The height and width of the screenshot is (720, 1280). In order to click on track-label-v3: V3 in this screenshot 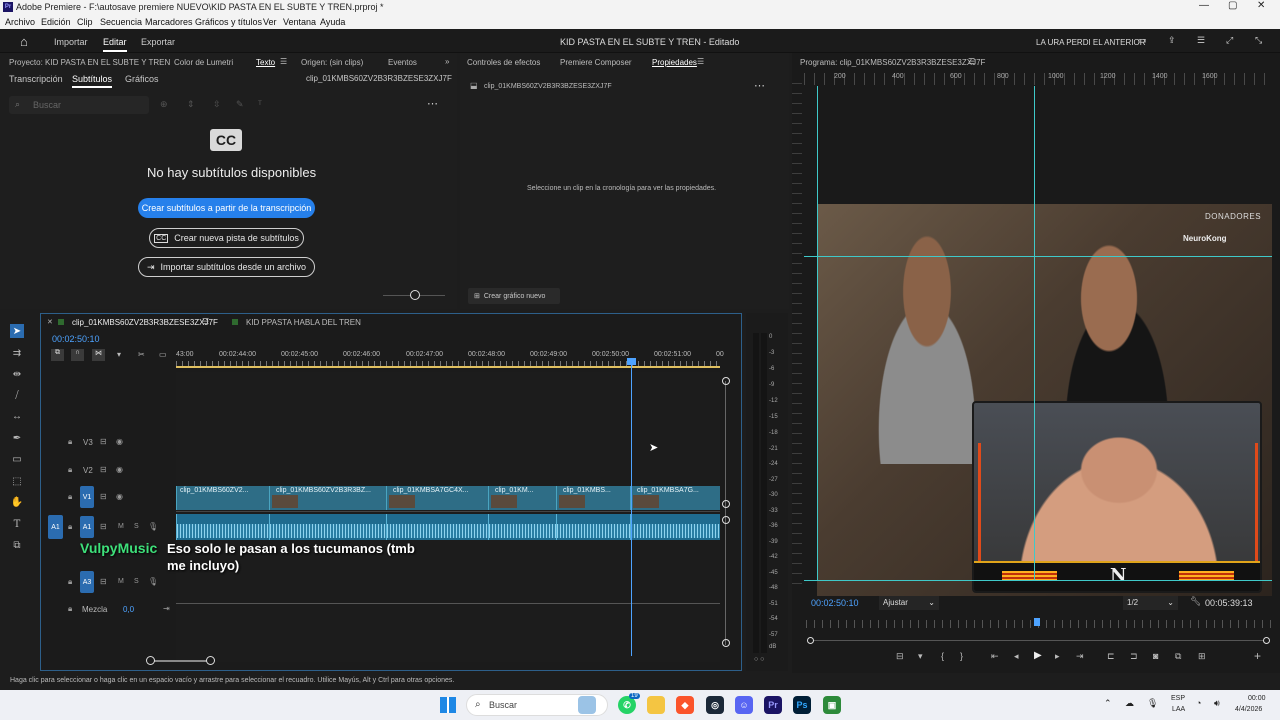, I will do `click(88, 442)`.